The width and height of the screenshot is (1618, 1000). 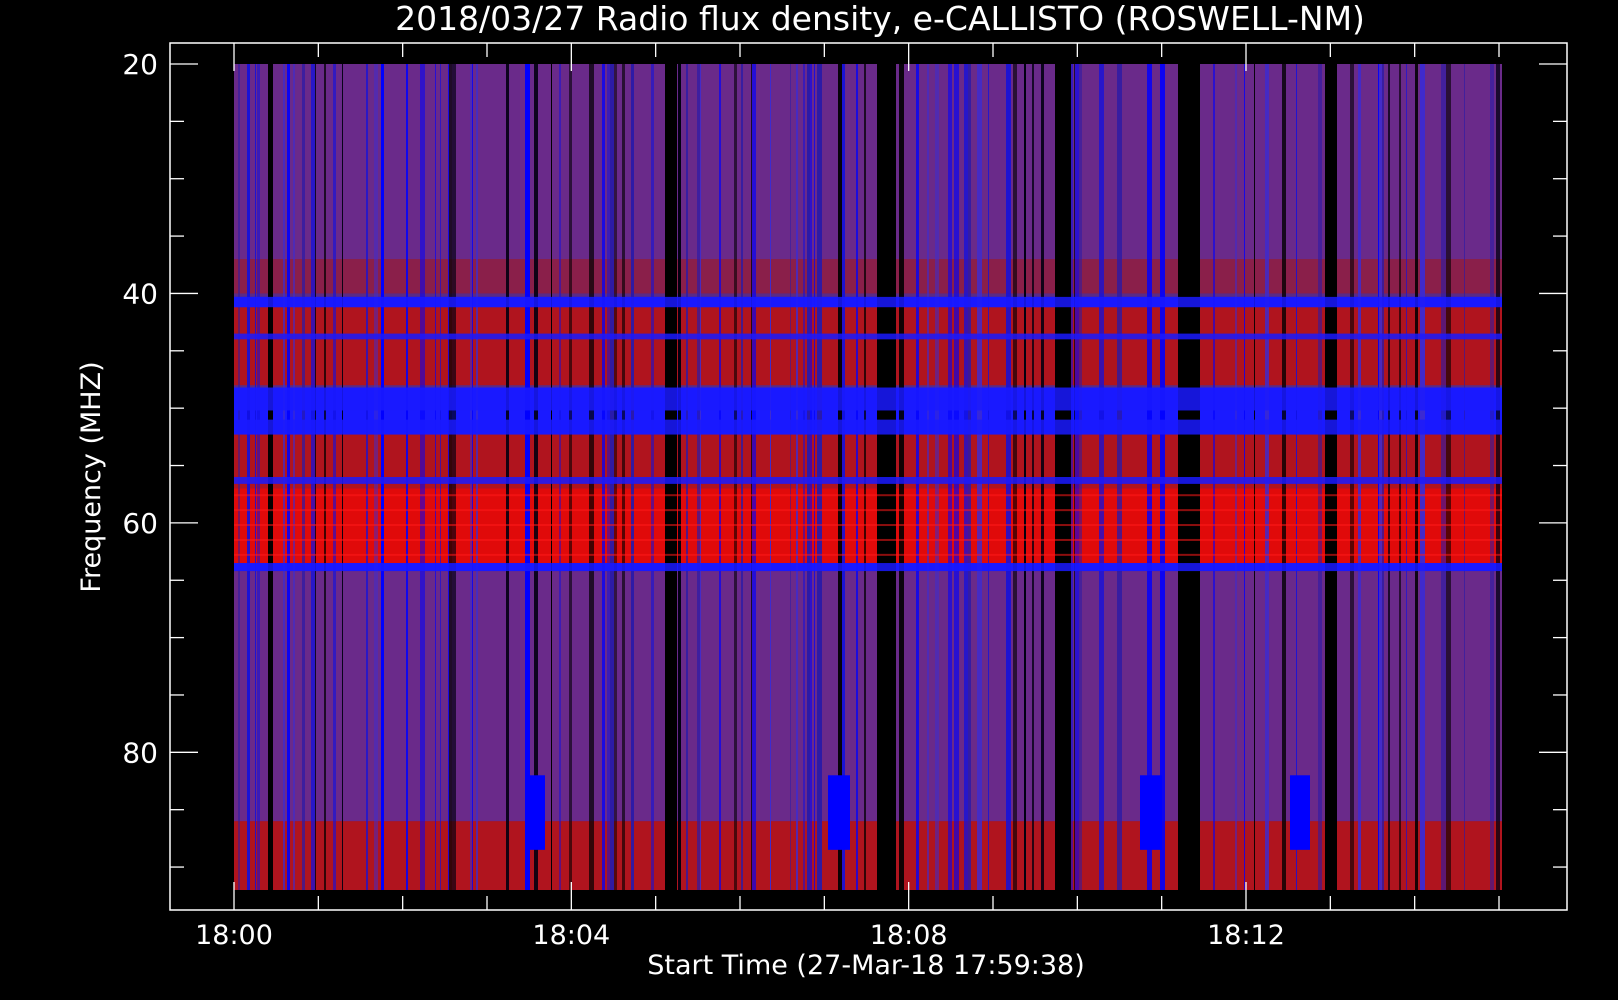 What do you see at coordinates (140, 523) in the screenshot?
I see `y-tick-label: 60` at bounding box center [140, 523].